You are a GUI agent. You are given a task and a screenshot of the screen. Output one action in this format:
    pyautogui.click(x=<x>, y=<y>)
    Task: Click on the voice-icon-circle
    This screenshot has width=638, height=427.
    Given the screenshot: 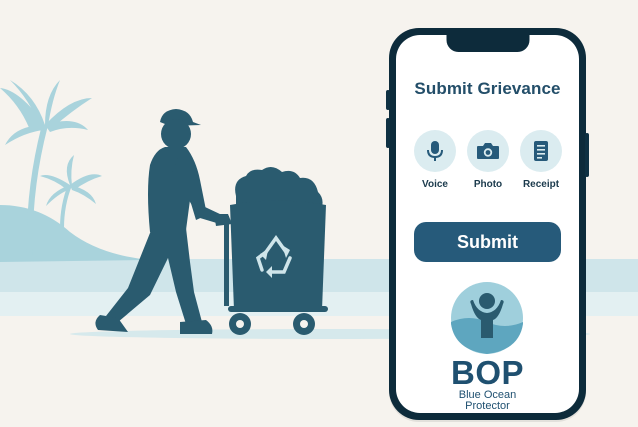 What is the action you would take?
    pyautogui.click(x=435, y=151)
    